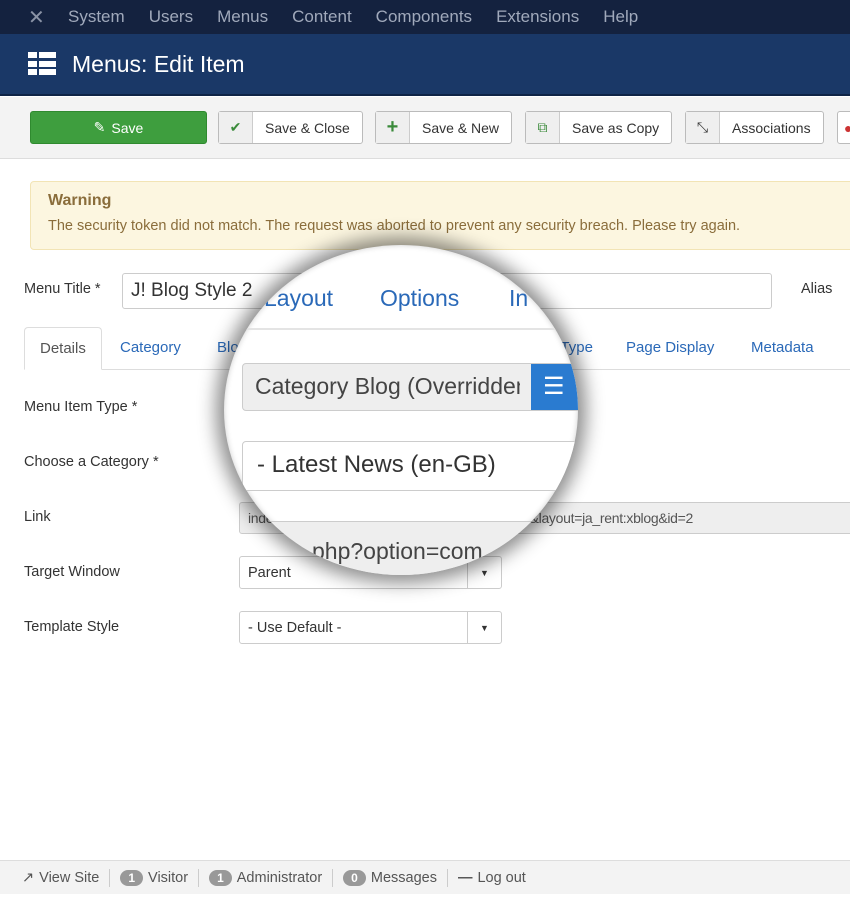  I want to click on list-icon, so click(42, 64).